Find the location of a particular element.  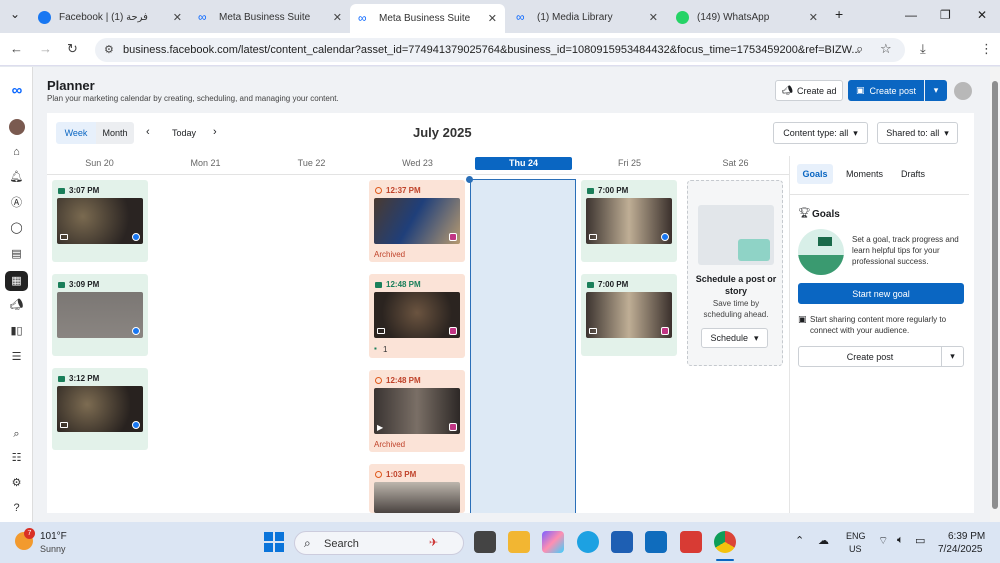

file-explorer-icon is located at coordinates (519, 542).